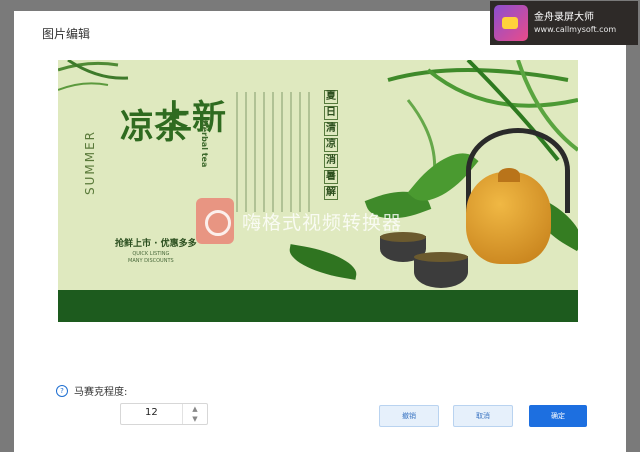 This screenshot has height=452, width=640. Describe the element at coordinates (62, 390) in the screenshot. I see `help-icon: ?` at that location.